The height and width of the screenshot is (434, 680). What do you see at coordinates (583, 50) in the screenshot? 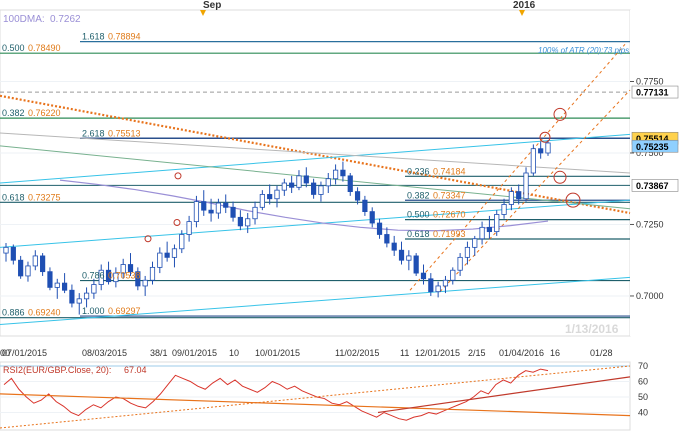
I see `atr-annotation: 100% of ATR (20):73 pips` at bounding box center [583, 50].